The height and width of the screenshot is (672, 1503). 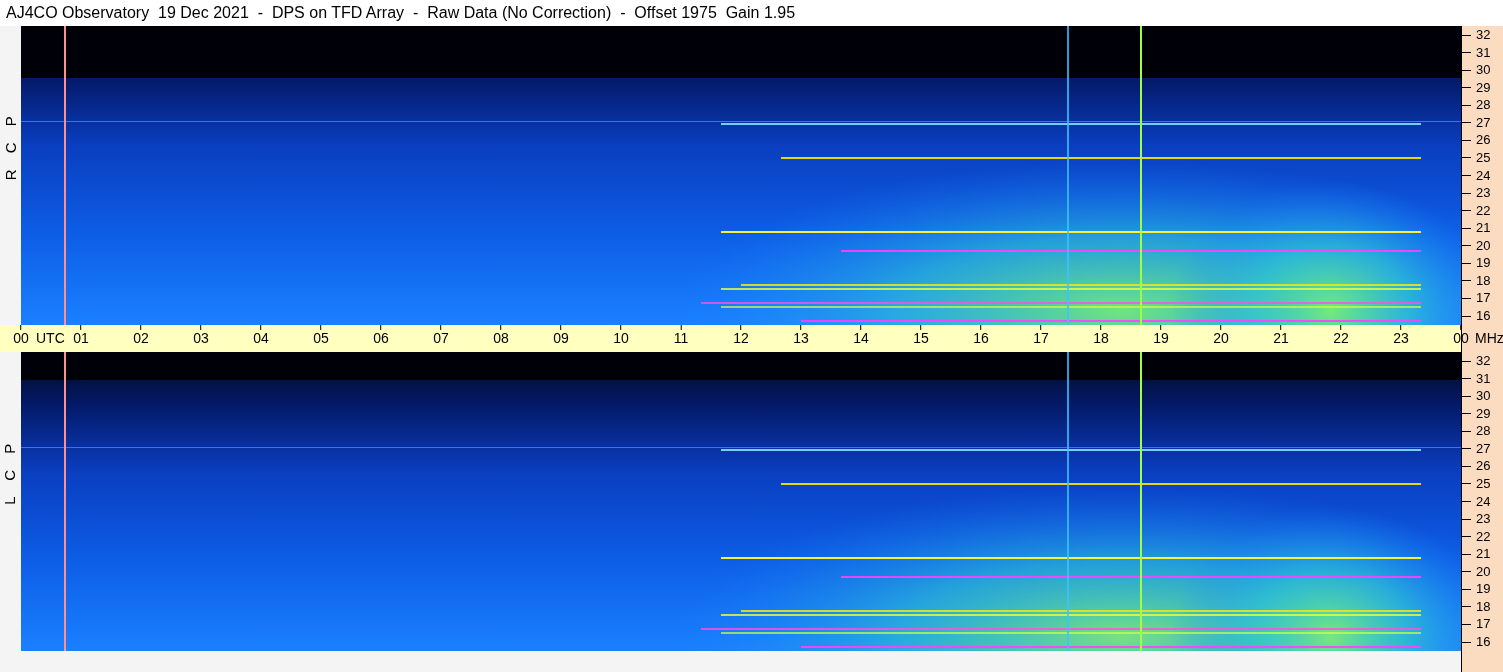 I want to click on time-tick-label: 23, so click(x=1401, y=338).